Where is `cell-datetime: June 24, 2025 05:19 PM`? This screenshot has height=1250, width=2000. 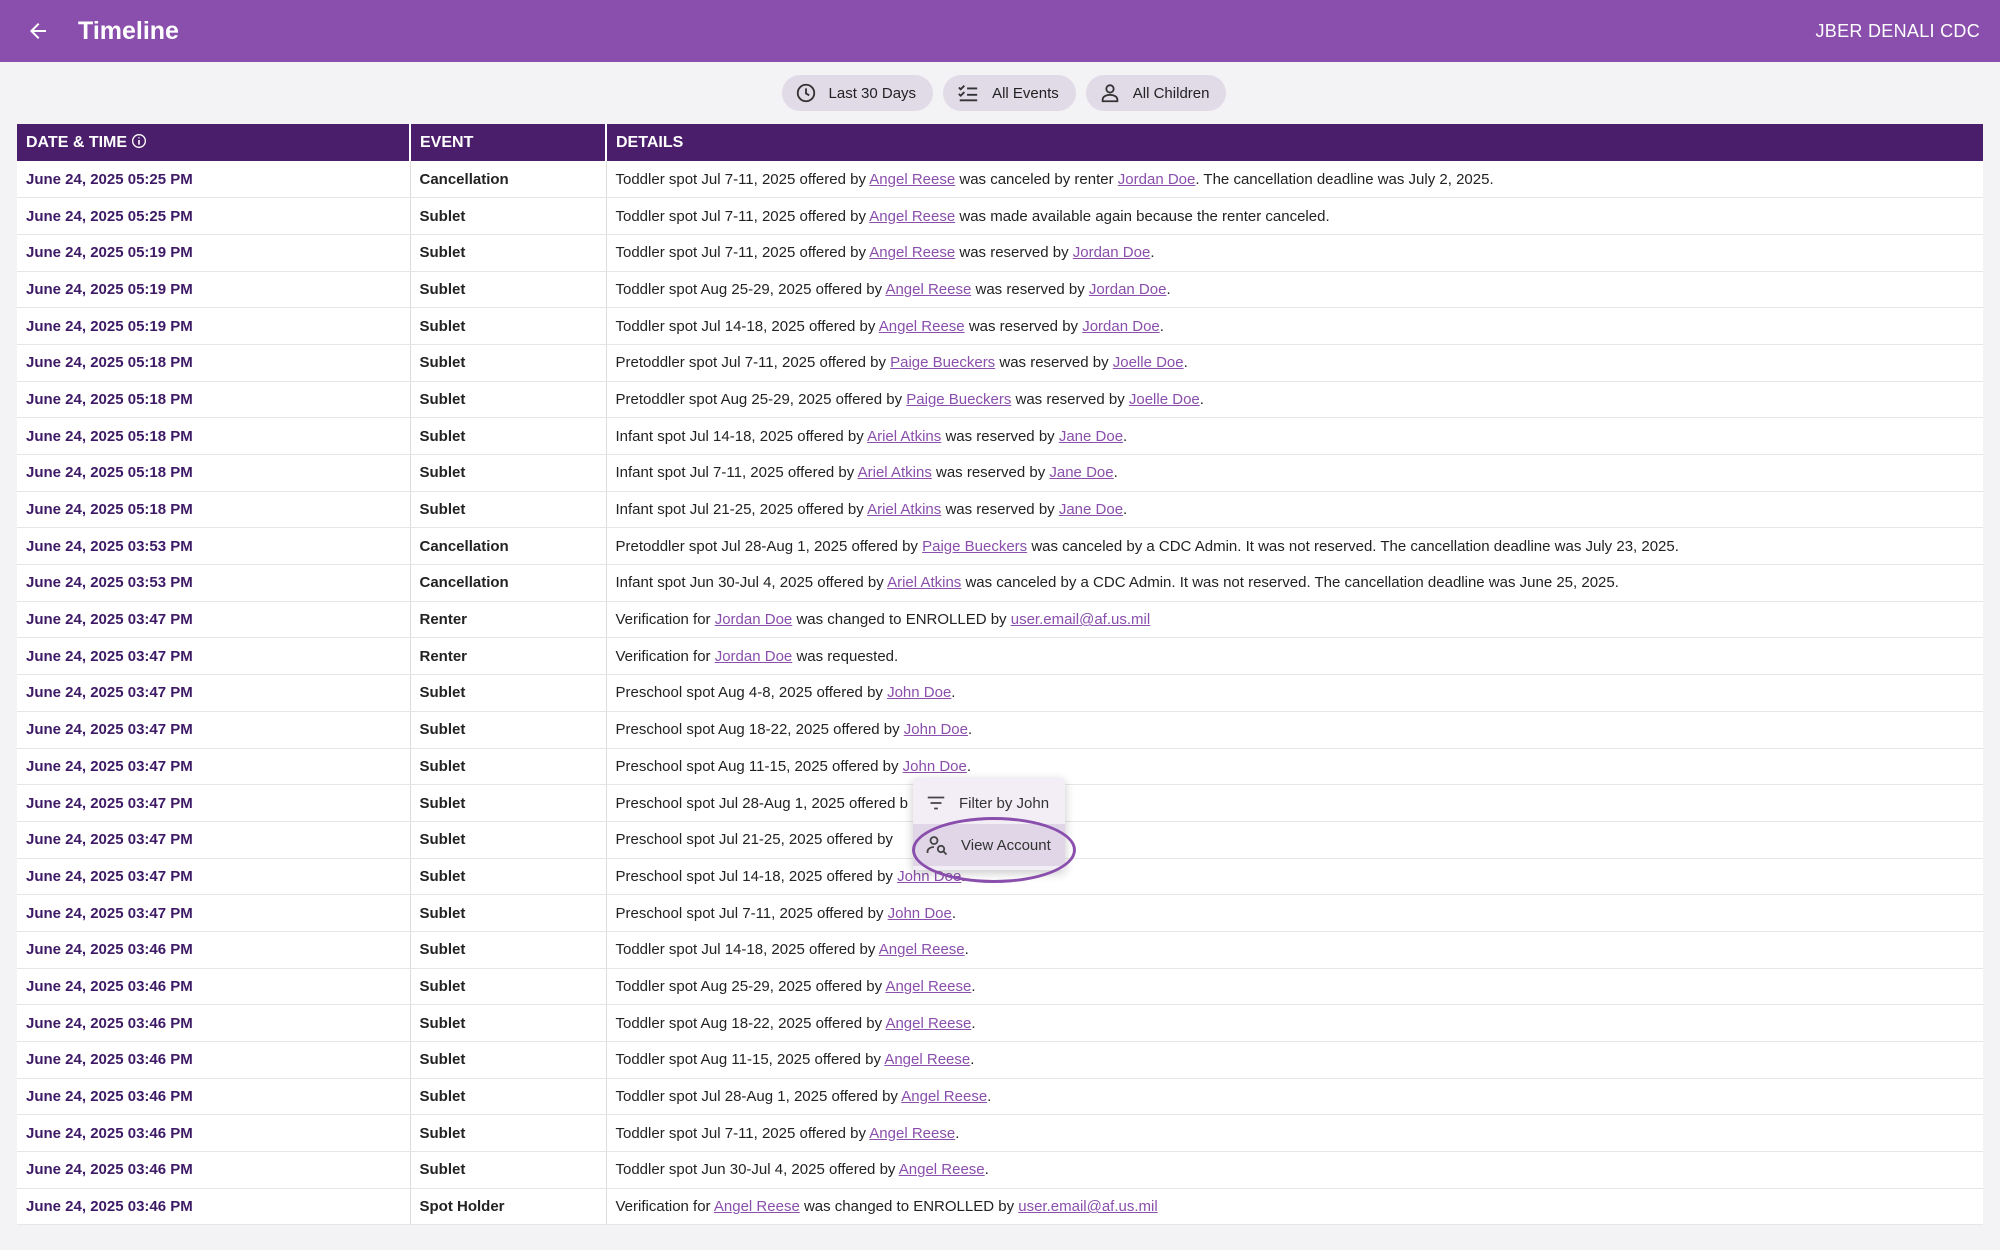 cell-datetime: June 24, 2025 05:19 PM is located at coordinates (214, 290).